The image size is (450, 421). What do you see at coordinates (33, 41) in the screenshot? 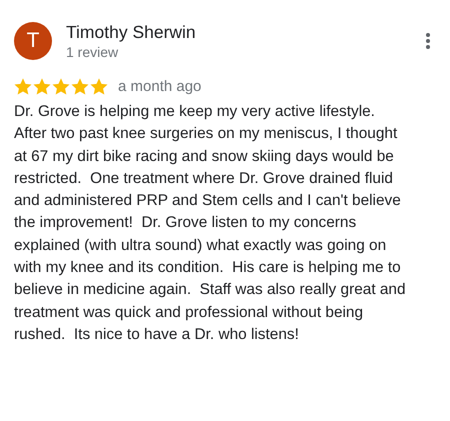
I see `avatar: T` at bounding box center [33, 41].